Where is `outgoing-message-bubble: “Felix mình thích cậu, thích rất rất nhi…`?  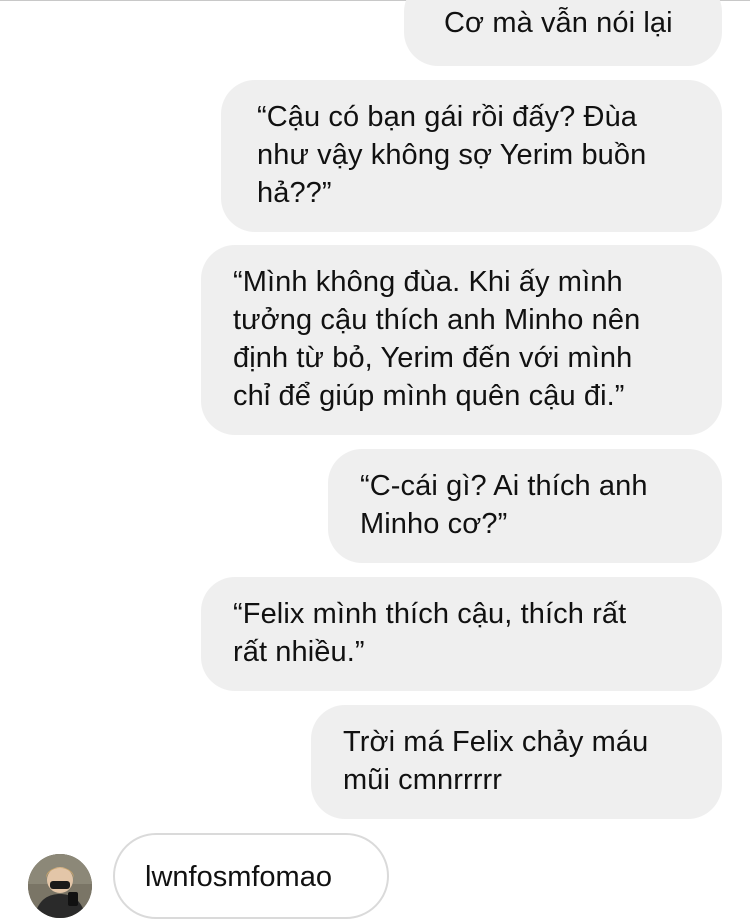
outgoing-message-bubble: “Felix mình thích cậu, thích rất rất nhi… is located at coordinates (461, 634).